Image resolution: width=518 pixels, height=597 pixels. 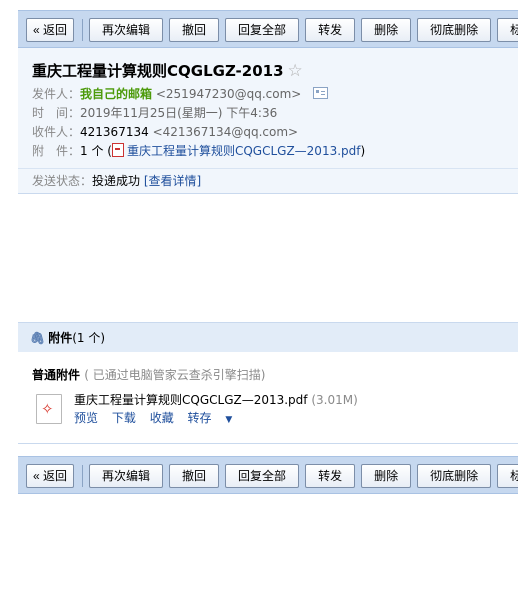 What do you see at coordinates (56, 113) in the screenshot?
I see `time-label: 时 间：` at bounding box center [56, 113].